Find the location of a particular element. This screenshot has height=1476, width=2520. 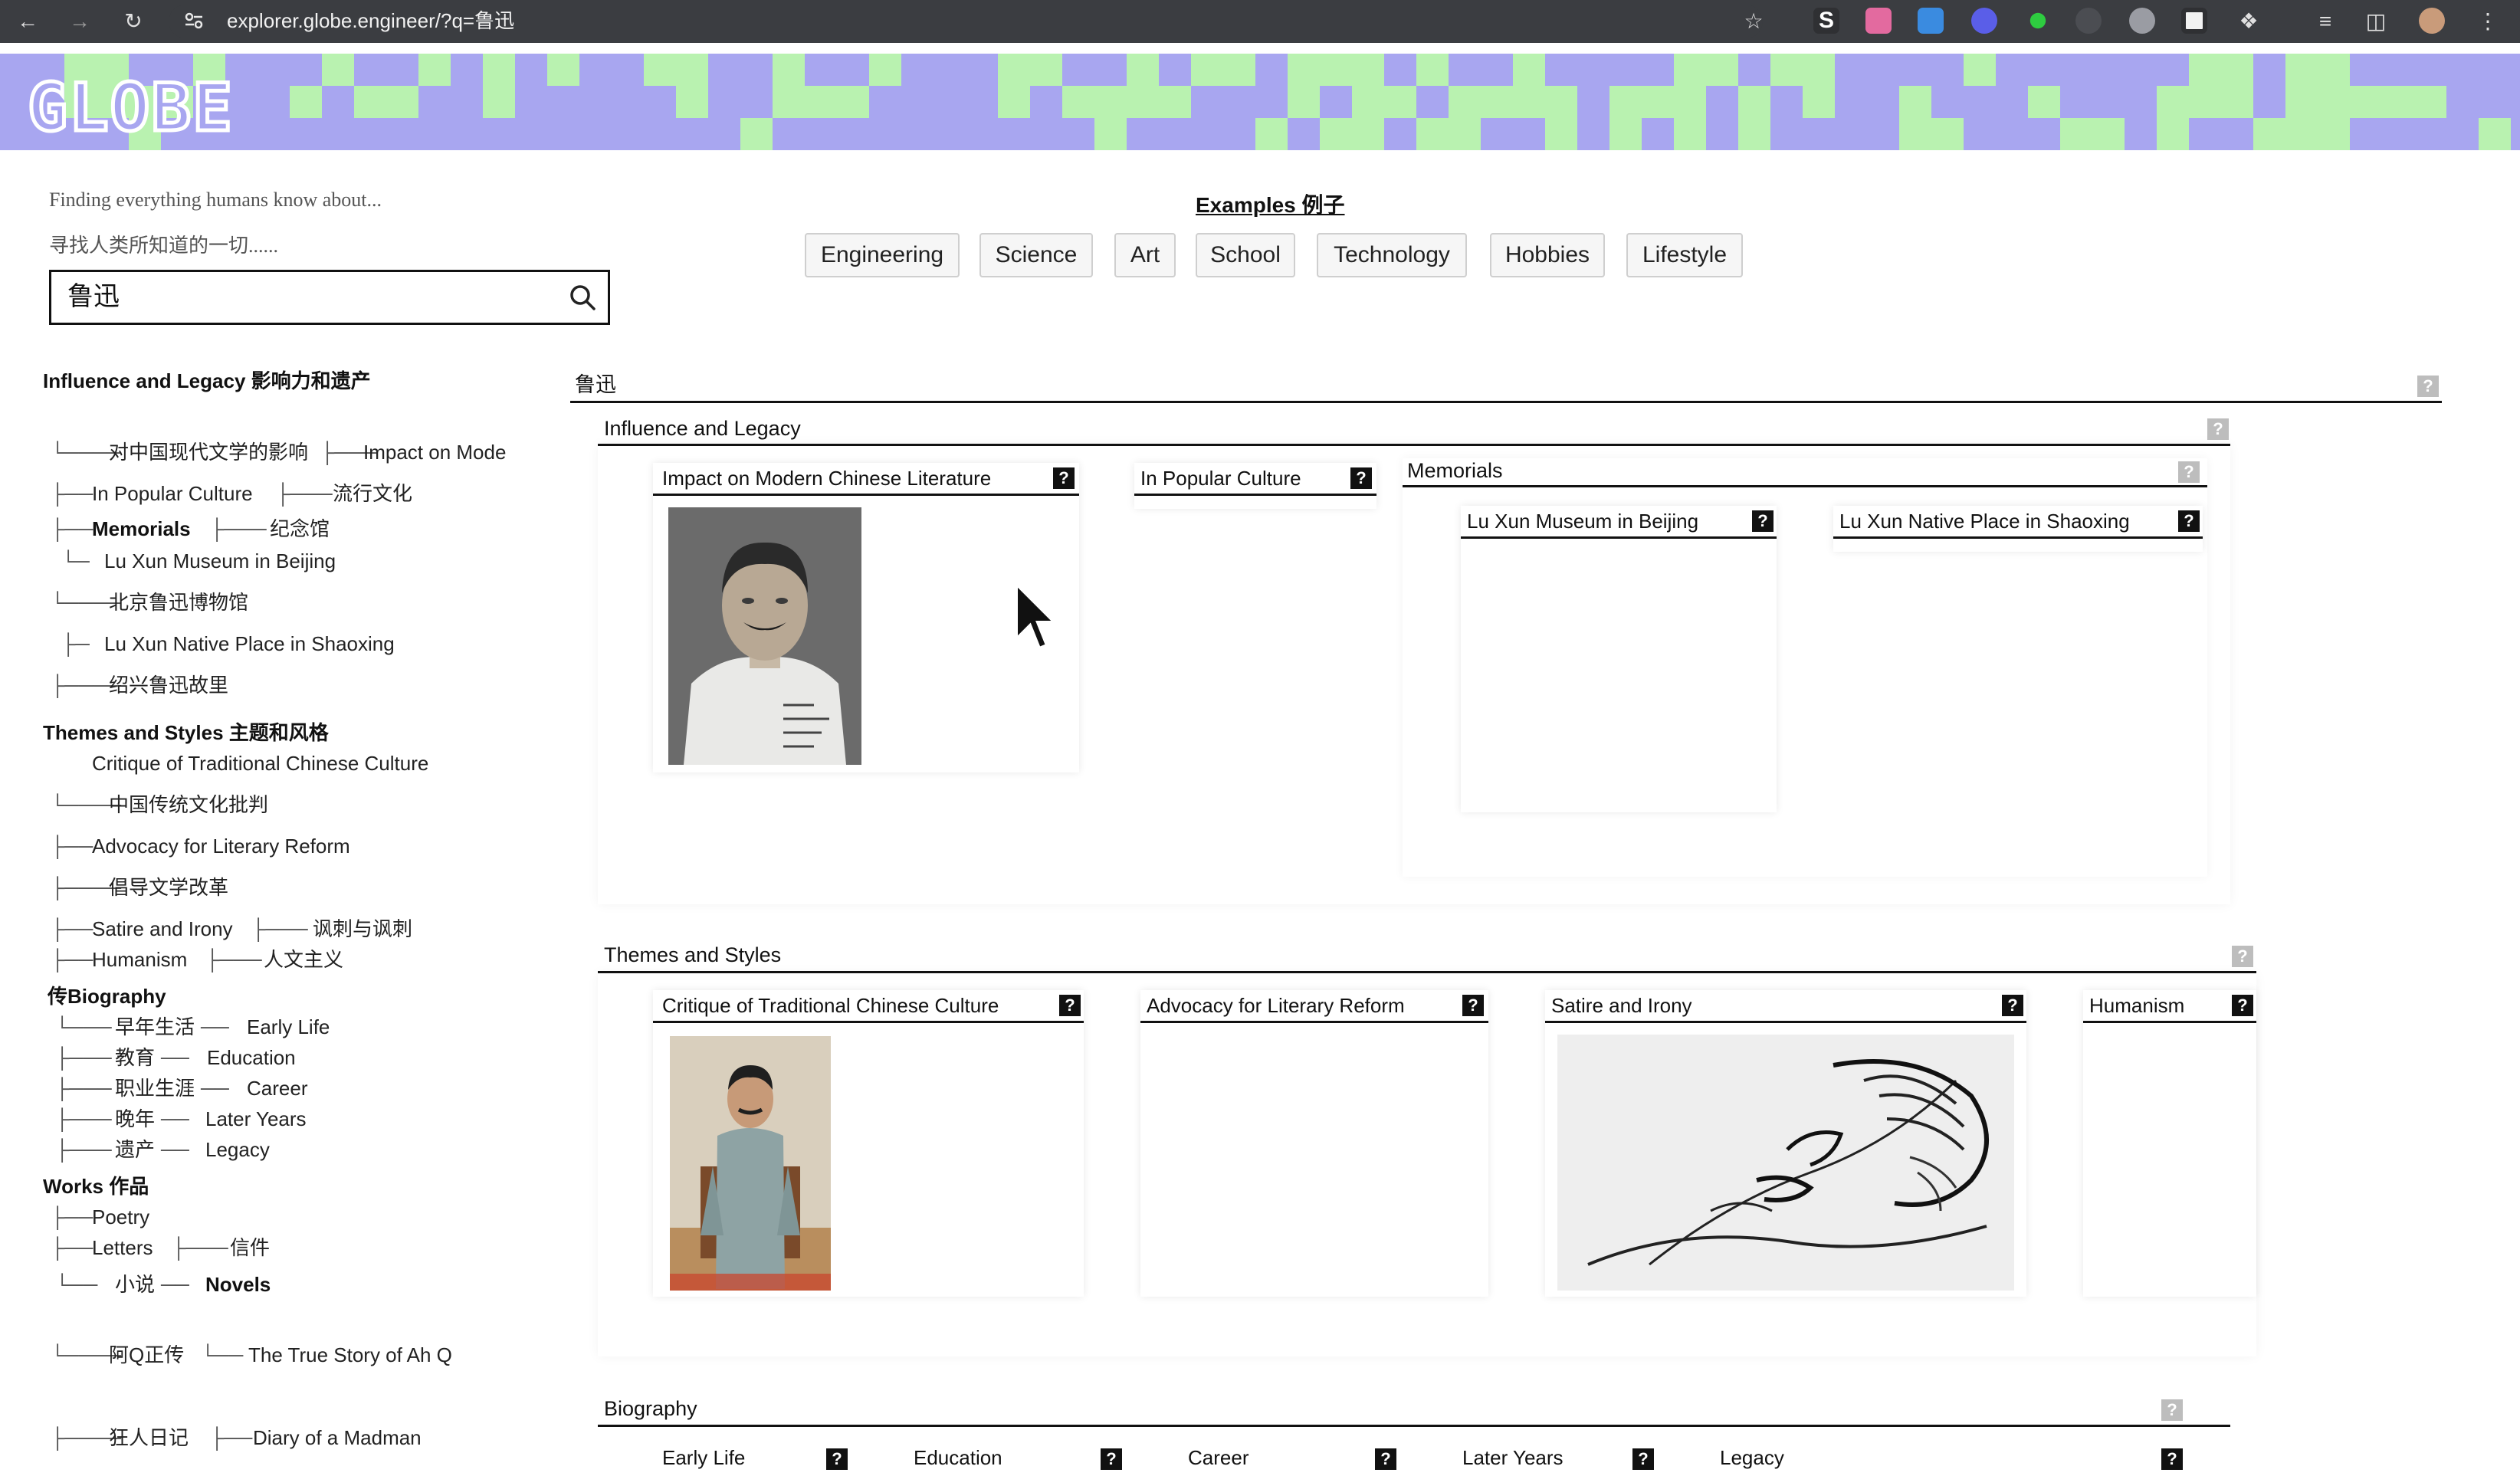

card-career-help-icon: ? is located at coordinates (1385, 1459).